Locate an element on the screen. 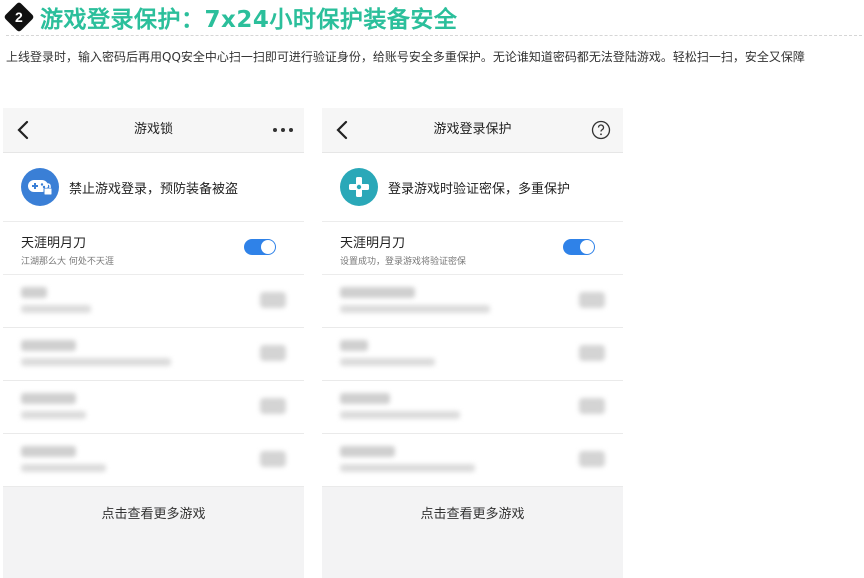 This screenshot has height=578, width=864. section-heading: 2 游戏登录保护：7x24小时保护装备安全 is located at coordinates (230, 17).